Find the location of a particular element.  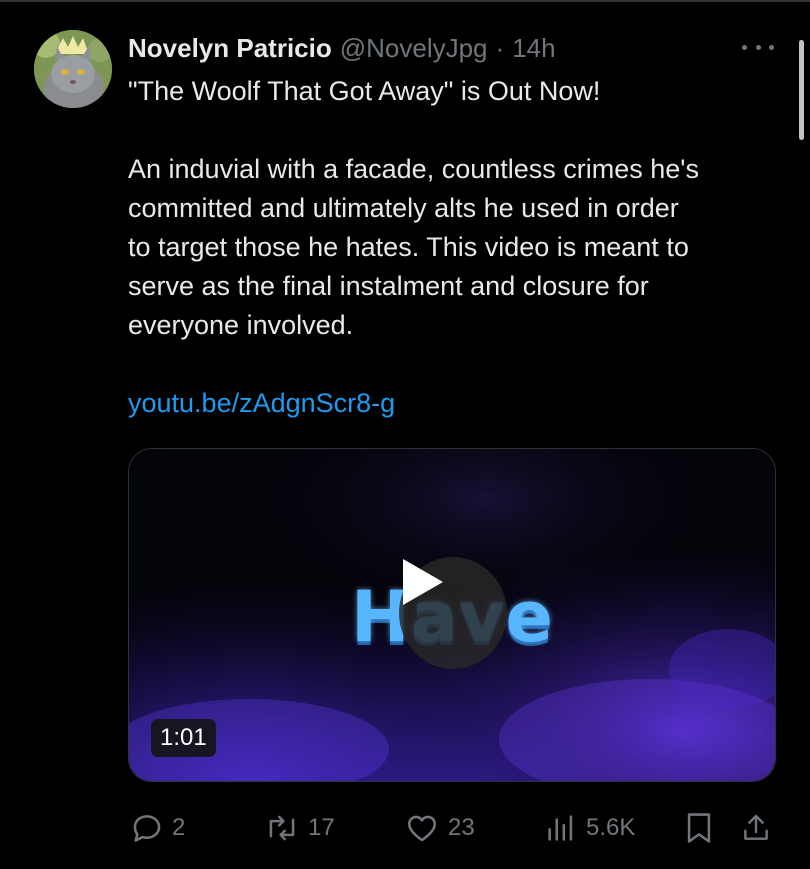

views-icon is located at coordinates (560, 828).